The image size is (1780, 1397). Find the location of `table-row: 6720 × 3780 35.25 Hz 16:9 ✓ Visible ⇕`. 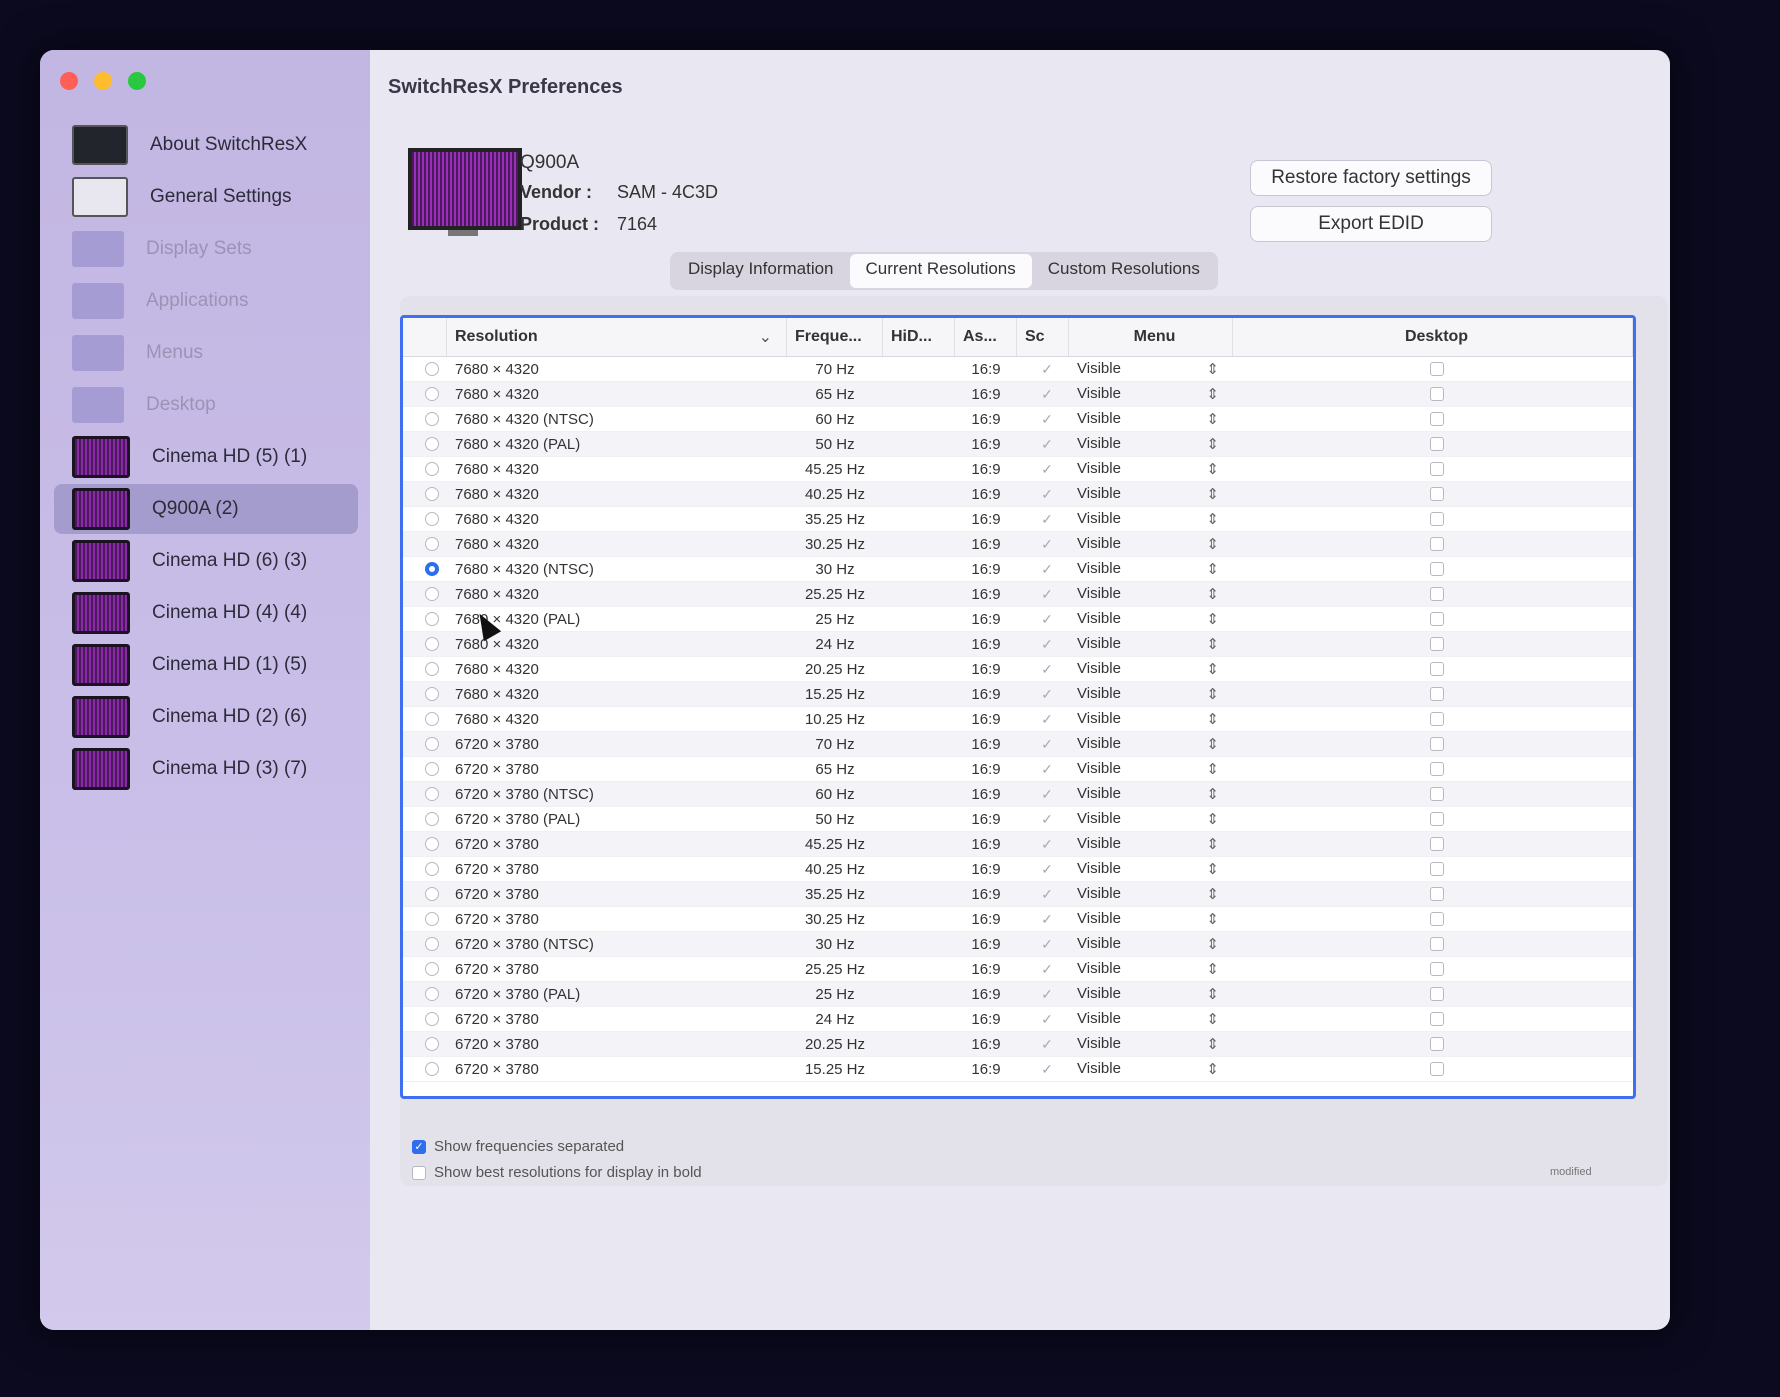

table-row: 6720 × 3780 35.25 Hz 16:9 ✓ Visible ⇕ is located at coordinates (1018, 894).